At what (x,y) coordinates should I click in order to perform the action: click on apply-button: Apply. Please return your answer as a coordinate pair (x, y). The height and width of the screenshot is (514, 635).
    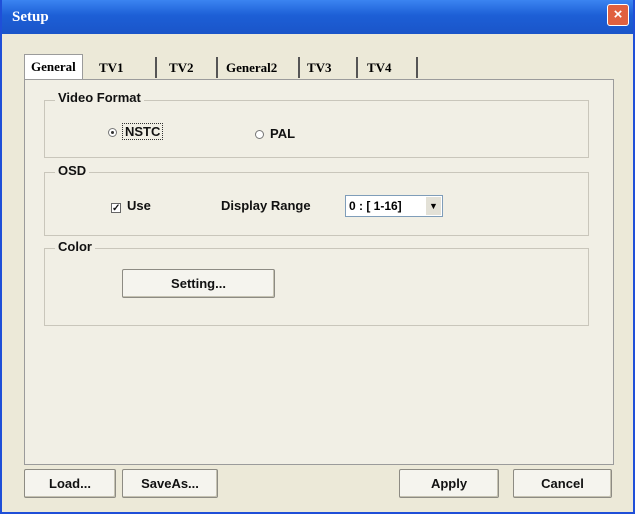
    Looking at the image, I should click on (449, 483).